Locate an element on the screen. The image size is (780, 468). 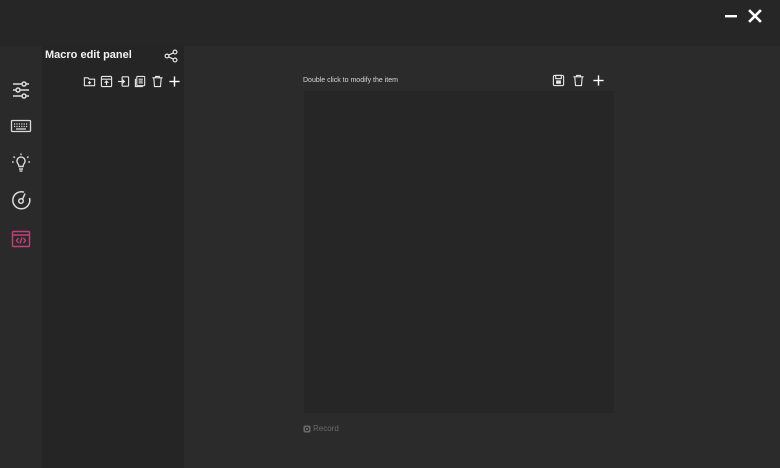
sidebar-item-macro is located at coordinates (21, 239).